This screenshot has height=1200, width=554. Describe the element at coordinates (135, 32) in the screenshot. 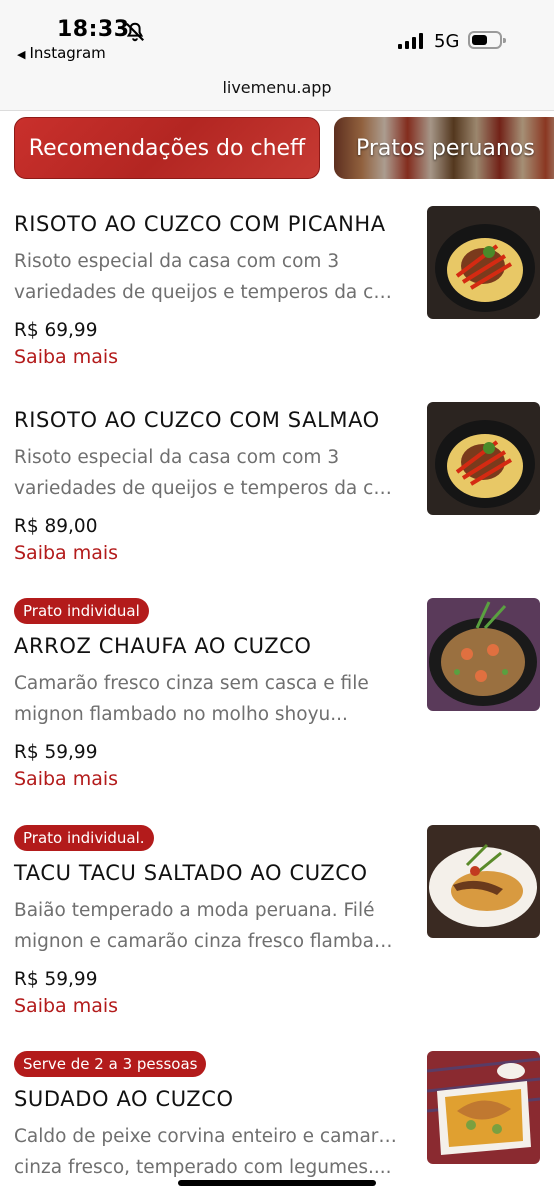

I see `bell-slash-icon` at that location.